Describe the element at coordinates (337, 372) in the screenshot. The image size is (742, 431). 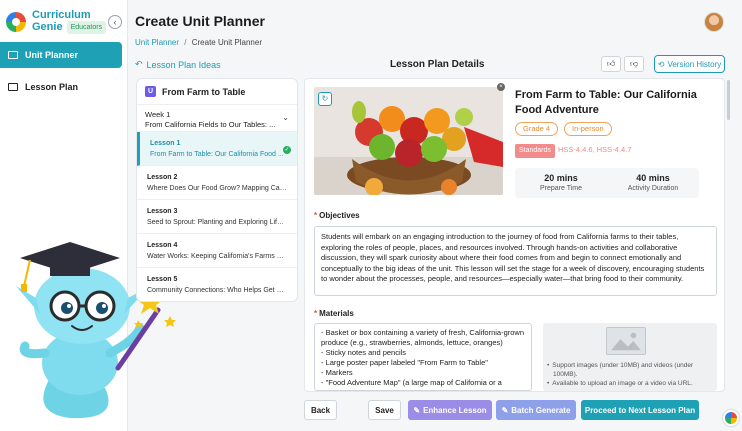
I see `material-line: - Markers` at that location.